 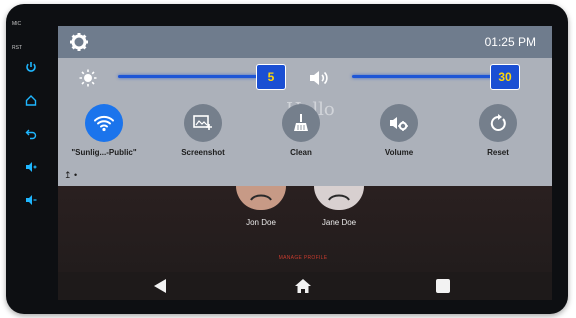 What do you see at coordinates (271, 77) in the screenshot?
I see `brightness-slider-thumb: 5` at bounding box center [271, 77].